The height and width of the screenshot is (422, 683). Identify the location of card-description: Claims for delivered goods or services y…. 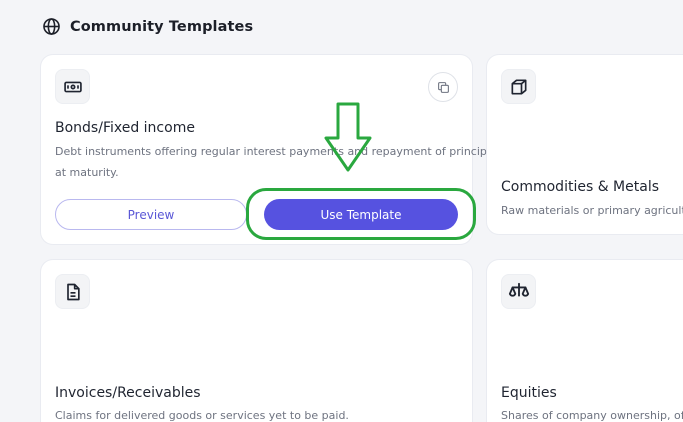
(202, 415).